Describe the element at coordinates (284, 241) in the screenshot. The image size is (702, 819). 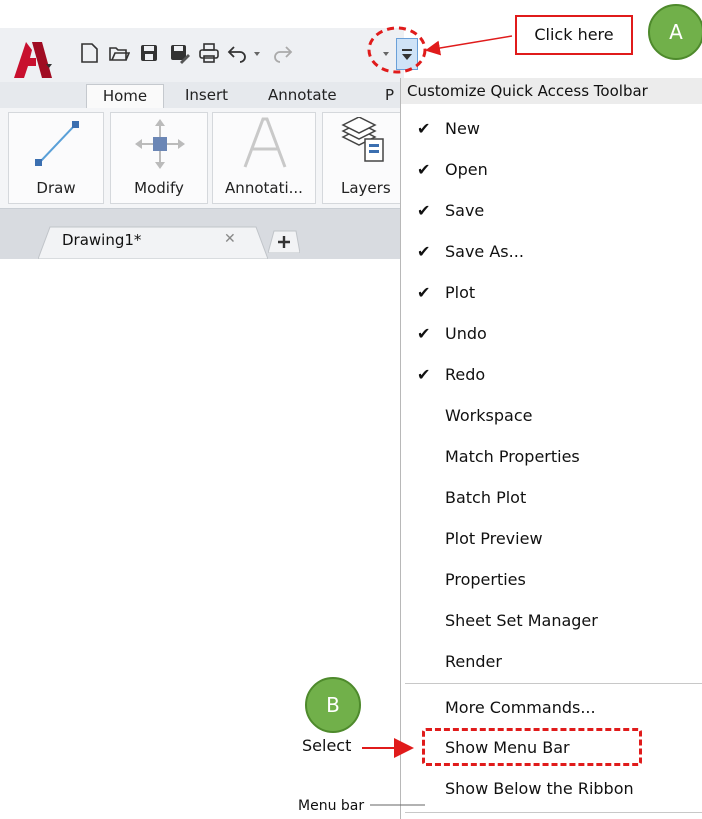
I see `new-drawing-tab-icon` at that location.